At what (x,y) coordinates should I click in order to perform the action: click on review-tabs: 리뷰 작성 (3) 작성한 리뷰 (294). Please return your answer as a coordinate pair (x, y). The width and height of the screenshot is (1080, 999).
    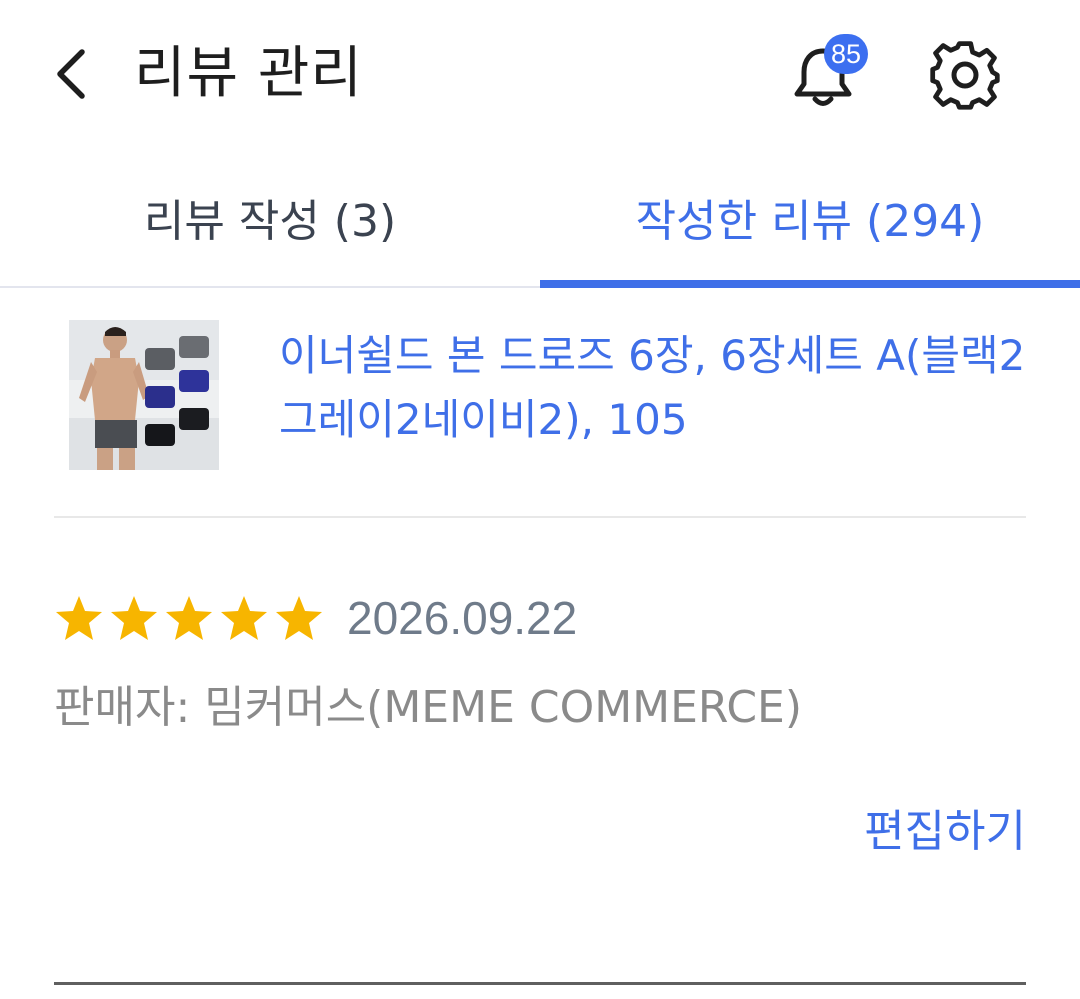
    Looking at the image, I should click on (540, 219).